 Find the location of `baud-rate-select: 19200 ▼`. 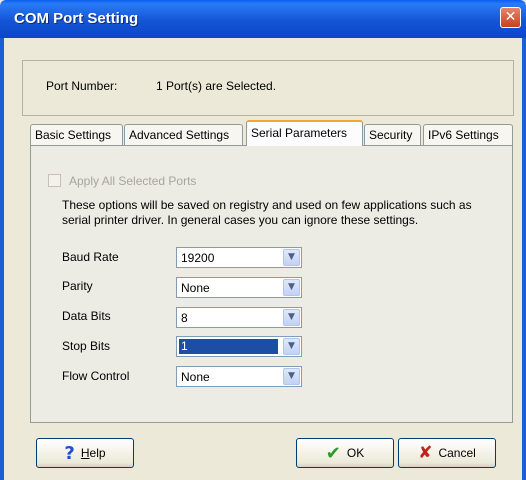

baud-rate-select: 19200 ▼ is located at coordinates (239, 257).